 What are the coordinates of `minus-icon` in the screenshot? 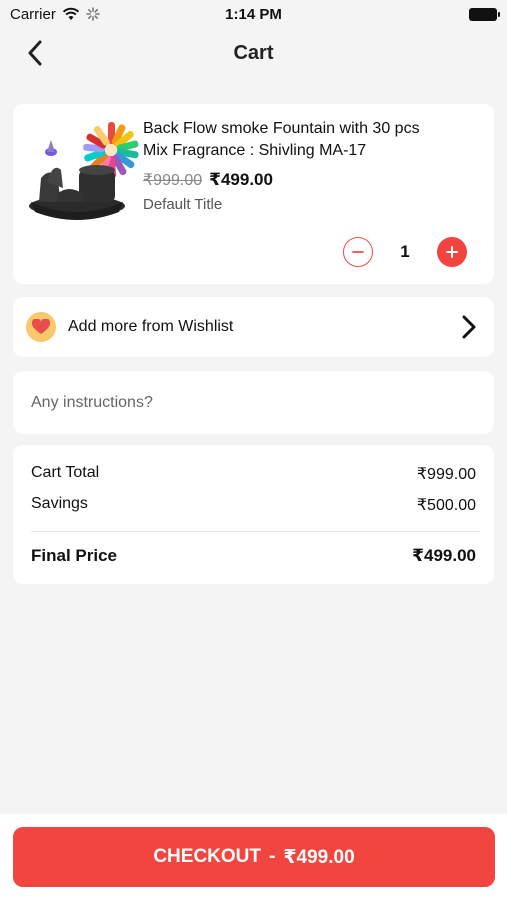 It's located at (358, 252).